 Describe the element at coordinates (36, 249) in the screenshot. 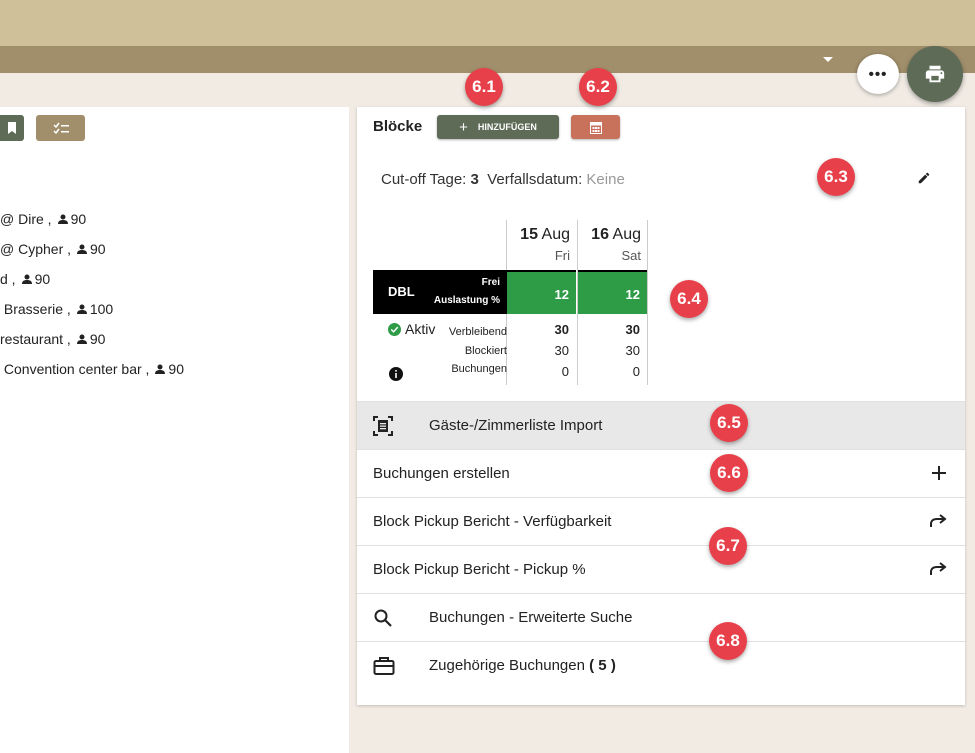

I see `list-item-label: @ Cypher ,` at that location.